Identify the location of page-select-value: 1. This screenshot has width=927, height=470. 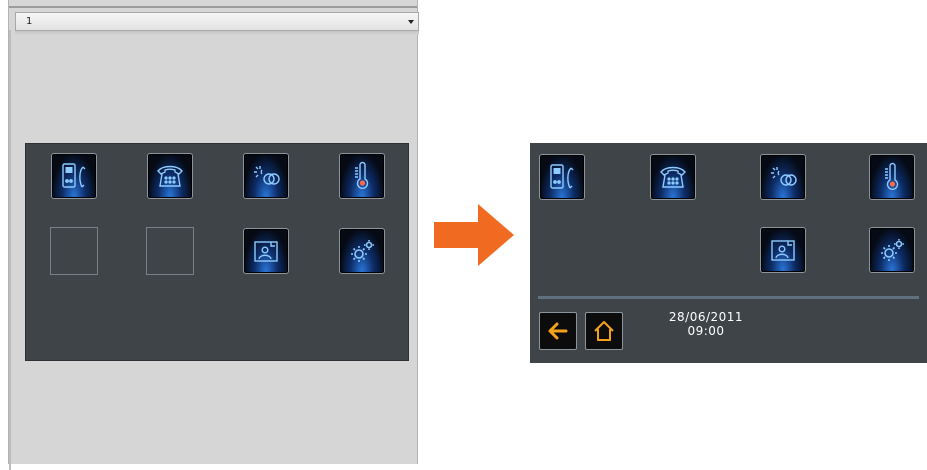
(29, 21).